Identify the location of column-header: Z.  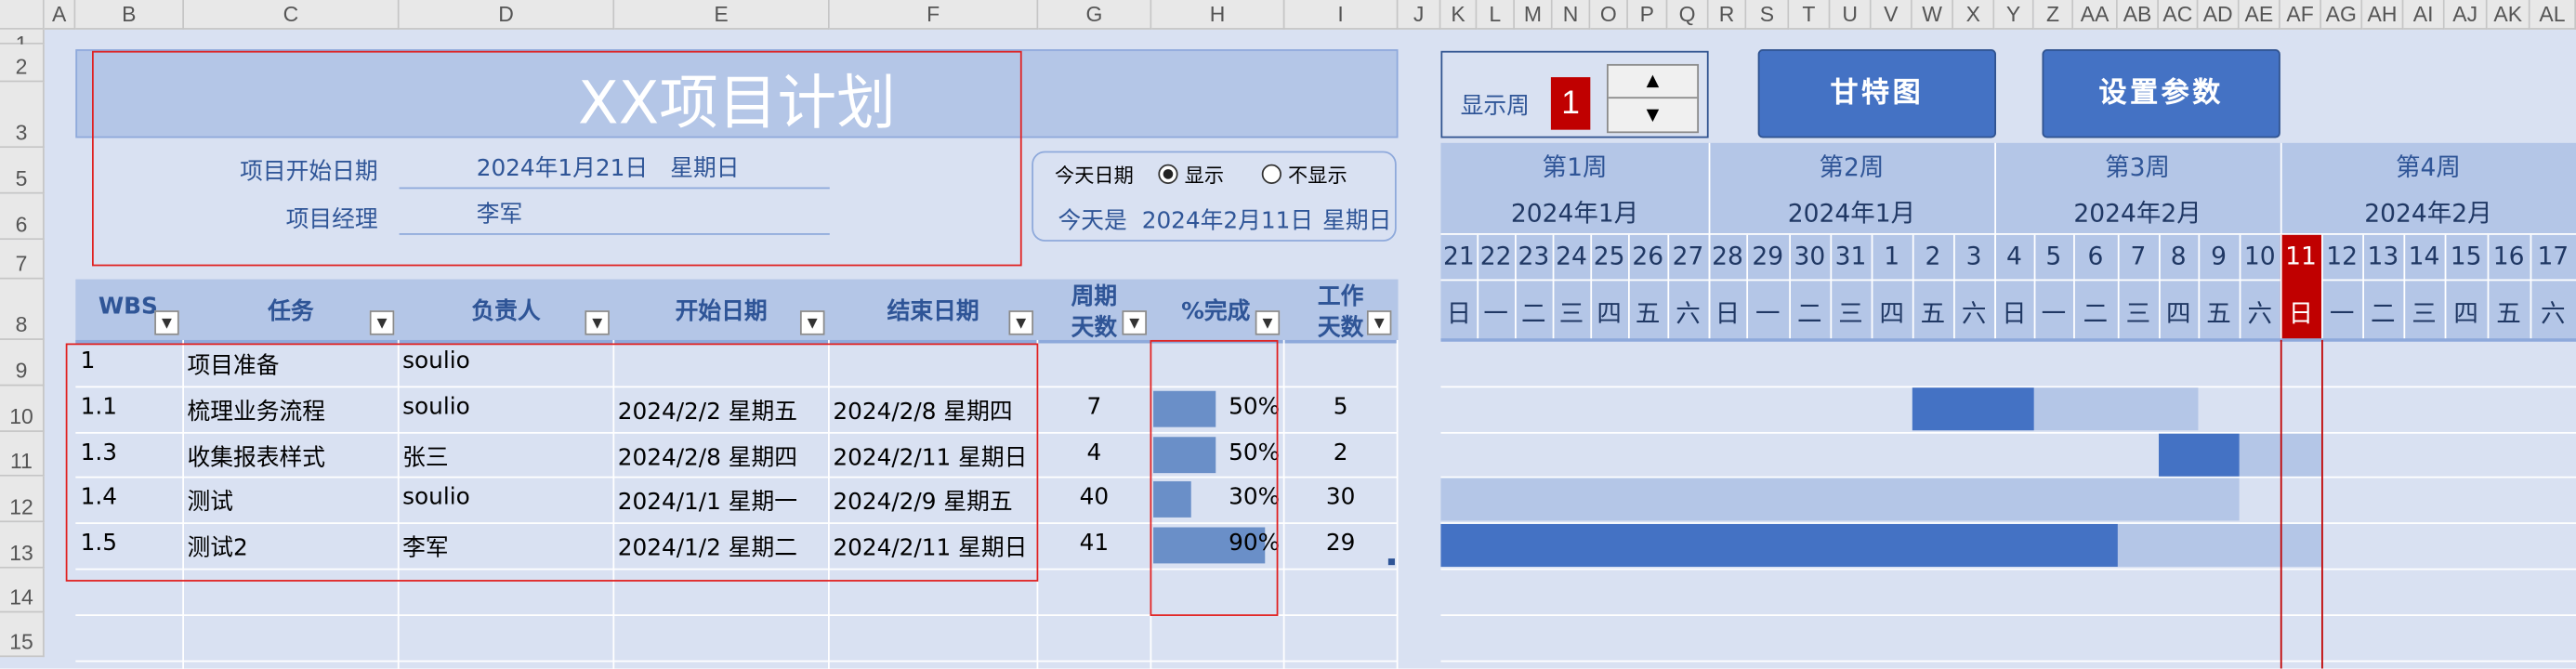
(2053, 15).